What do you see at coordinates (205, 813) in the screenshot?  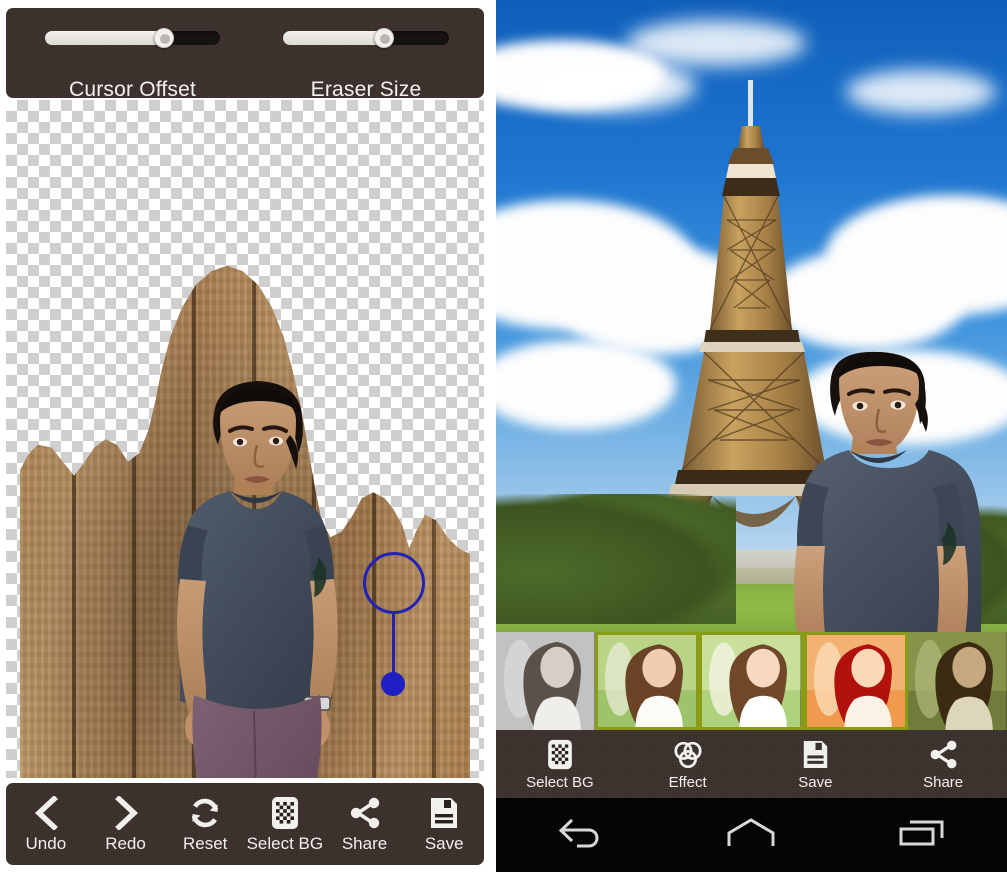 I see `refresh-icon` at bounding box center [205, 813].